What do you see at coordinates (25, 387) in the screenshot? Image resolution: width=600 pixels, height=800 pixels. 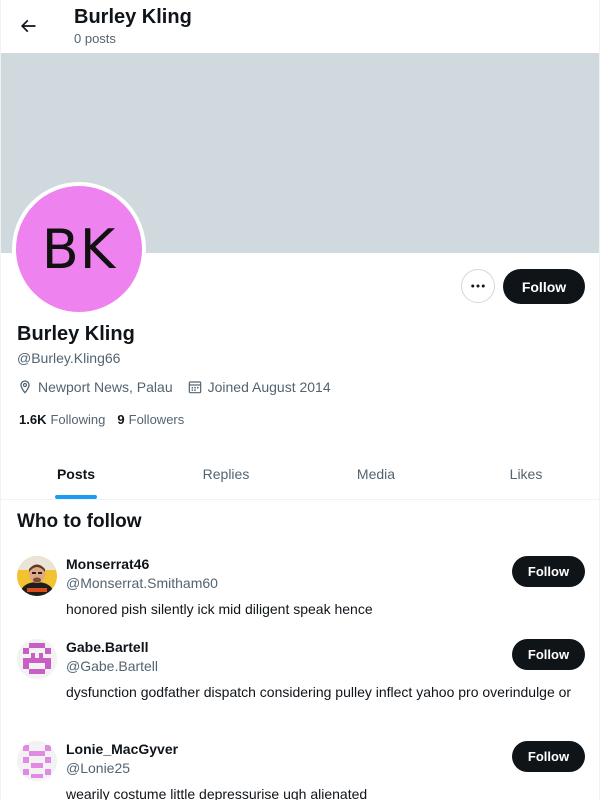 I see `location-pin-icon` at bounding box center [25, 387].